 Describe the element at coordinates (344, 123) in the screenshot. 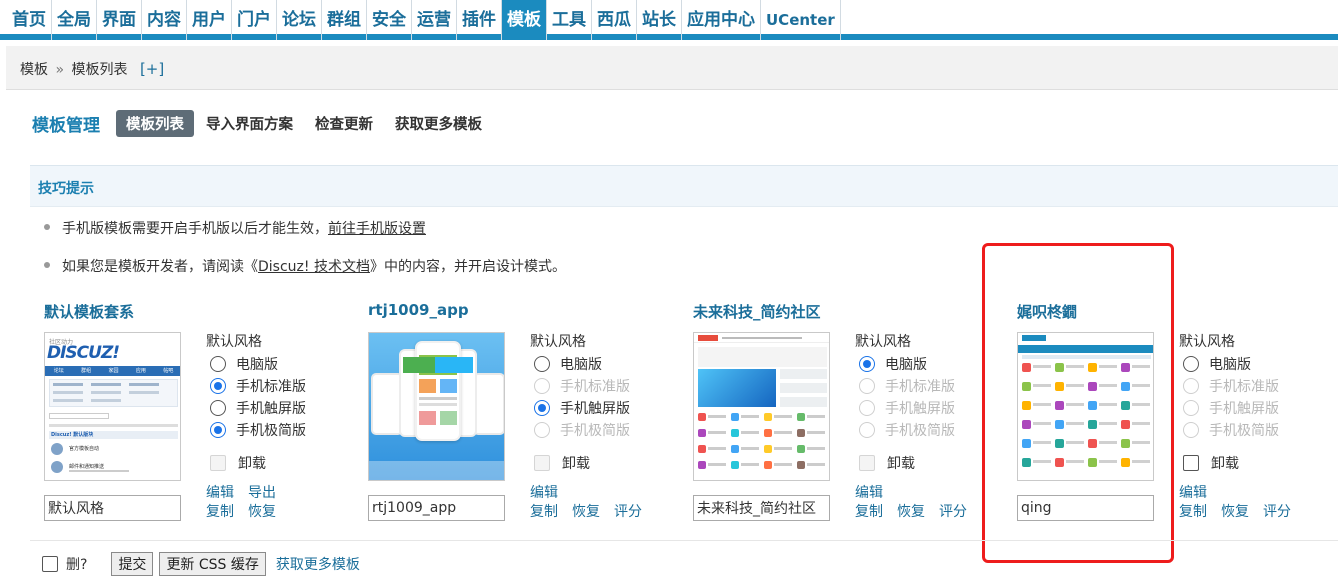

I see `tab-check-update: 检查更新` at that location.